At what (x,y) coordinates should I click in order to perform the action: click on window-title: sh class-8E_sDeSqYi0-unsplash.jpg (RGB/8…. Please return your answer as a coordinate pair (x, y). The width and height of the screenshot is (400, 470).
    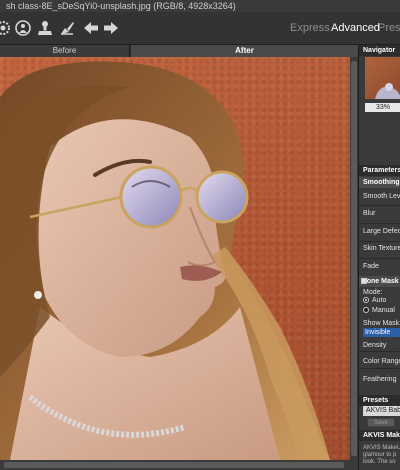
    Looking at the image, I should click on (121, 6).